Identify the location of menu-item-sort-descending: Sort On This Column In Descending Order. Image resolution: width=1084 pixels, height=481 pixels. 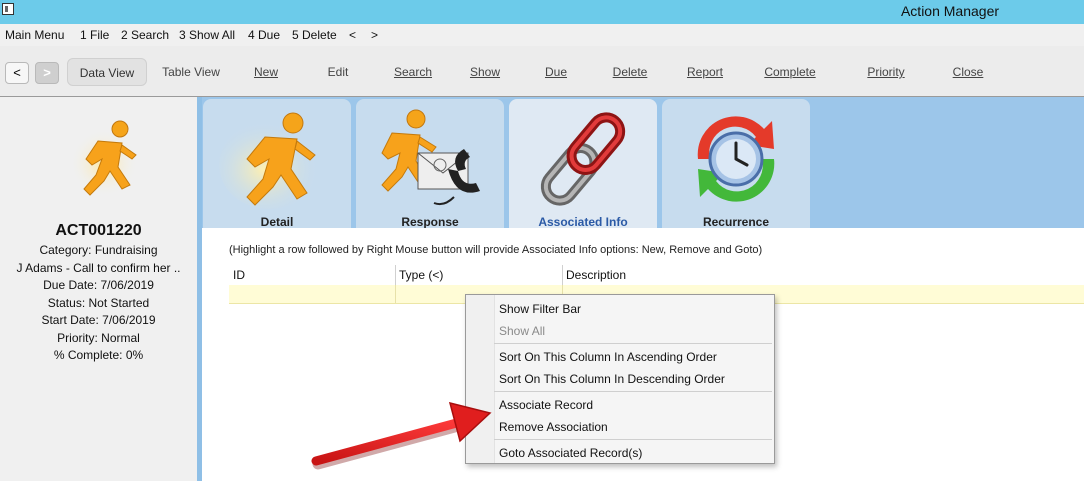
(612, 379).